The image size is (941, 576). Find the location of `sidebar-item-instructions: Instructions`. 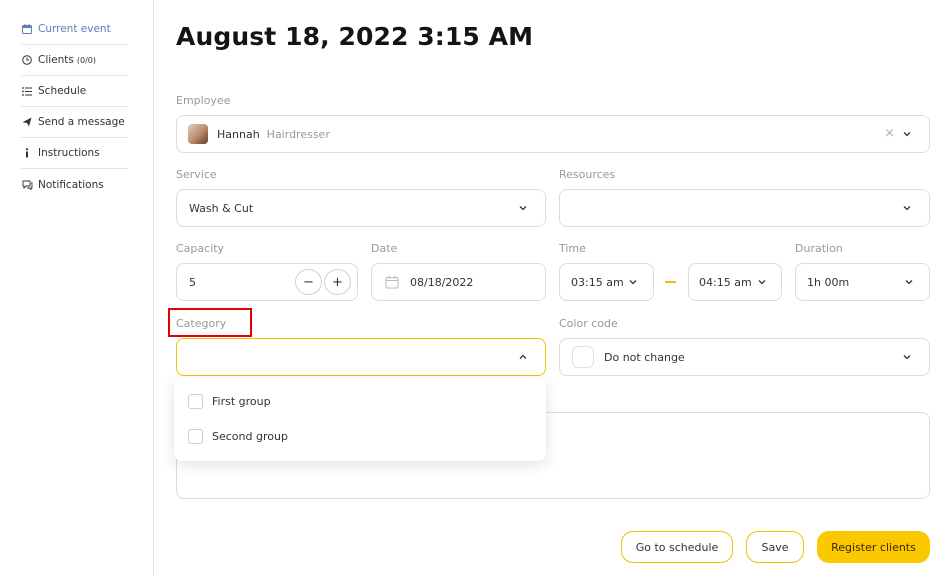

sidebar-item-instructions: Instructions is located at coordinates (74, 153).